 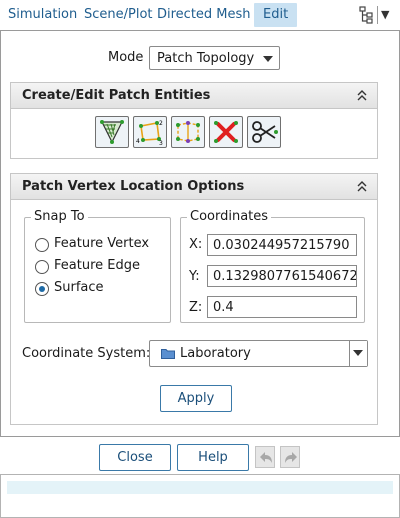 I want to click on scissors-button, so click(x=264, y=132).